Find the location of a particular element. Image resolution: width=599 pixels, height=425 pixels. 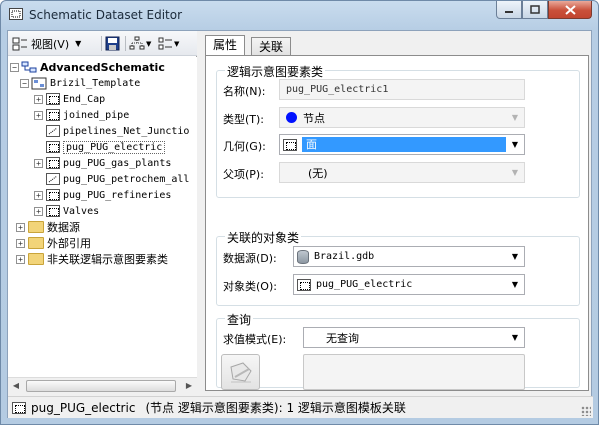

save-icon is located at coordinates (112, 43).